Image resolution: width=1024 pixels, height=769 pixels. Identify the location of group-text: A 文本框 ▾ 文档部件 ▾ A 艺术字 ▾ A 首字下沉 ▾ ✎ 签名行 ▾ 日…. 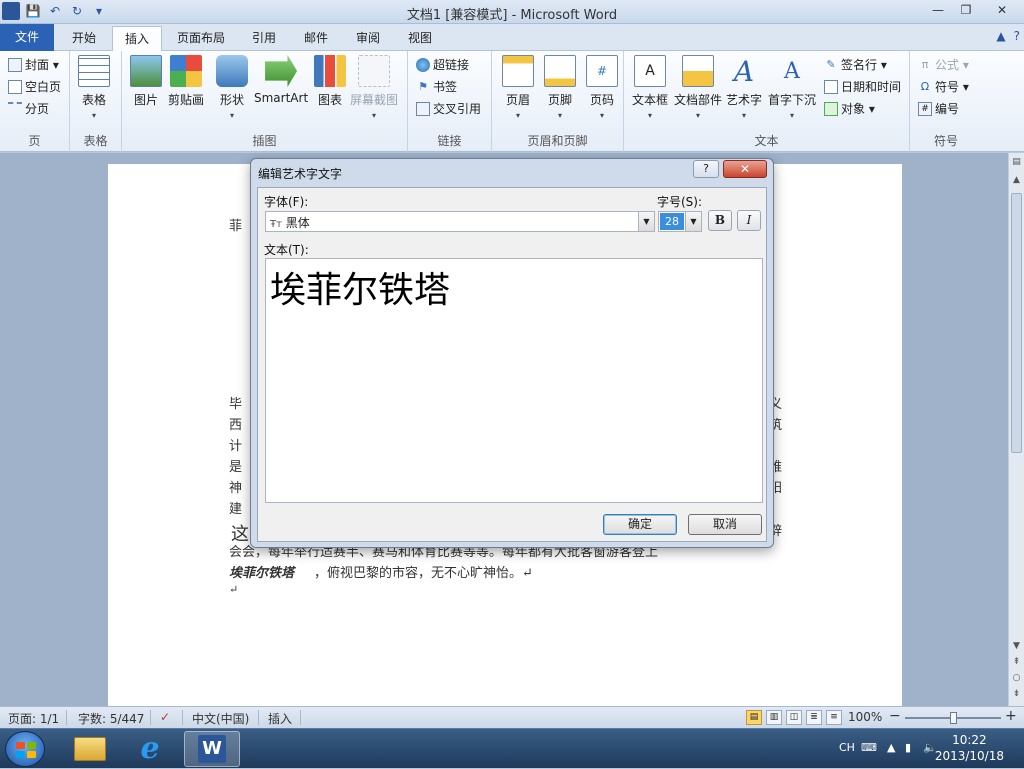
(767, 101).